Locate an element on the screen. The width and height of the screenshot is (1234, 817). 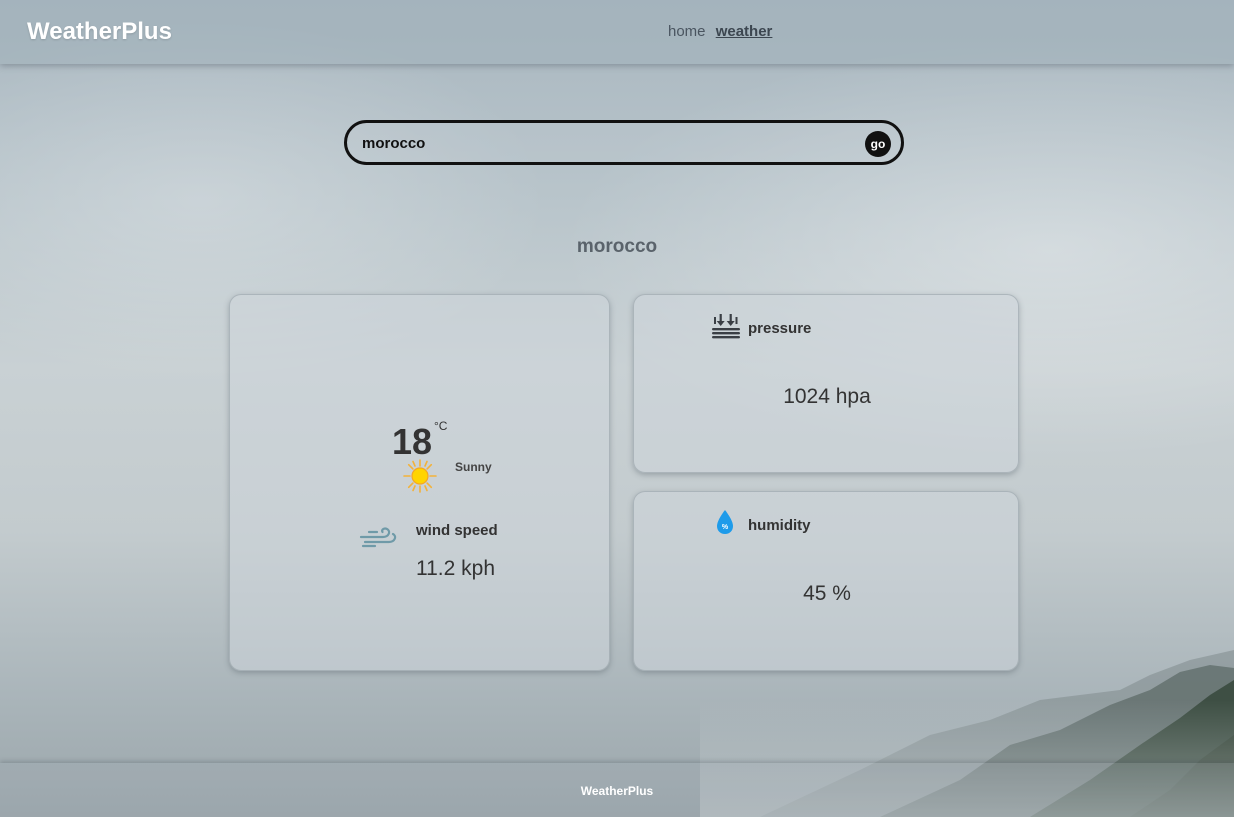
main-nav: home weather is located at coordinates (723, 31).